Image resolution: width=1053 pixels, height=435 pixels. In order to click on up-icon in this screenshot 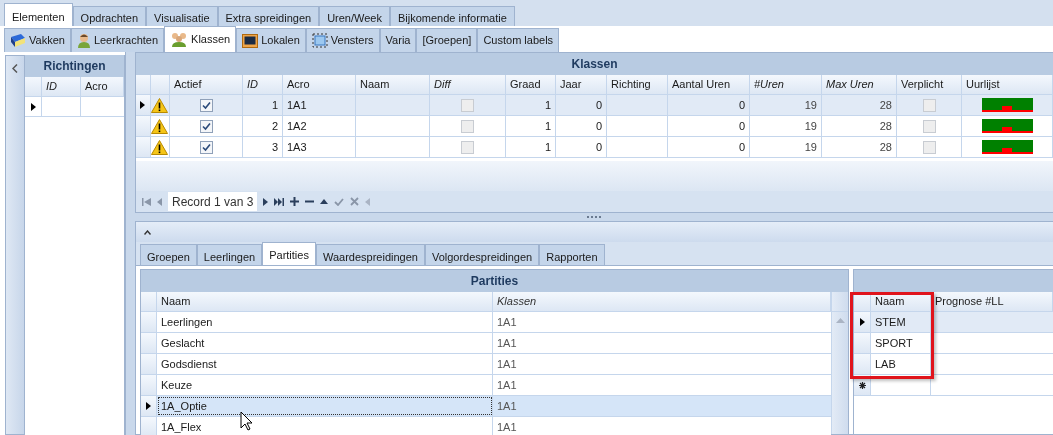, I will do `click(324, 201)`.